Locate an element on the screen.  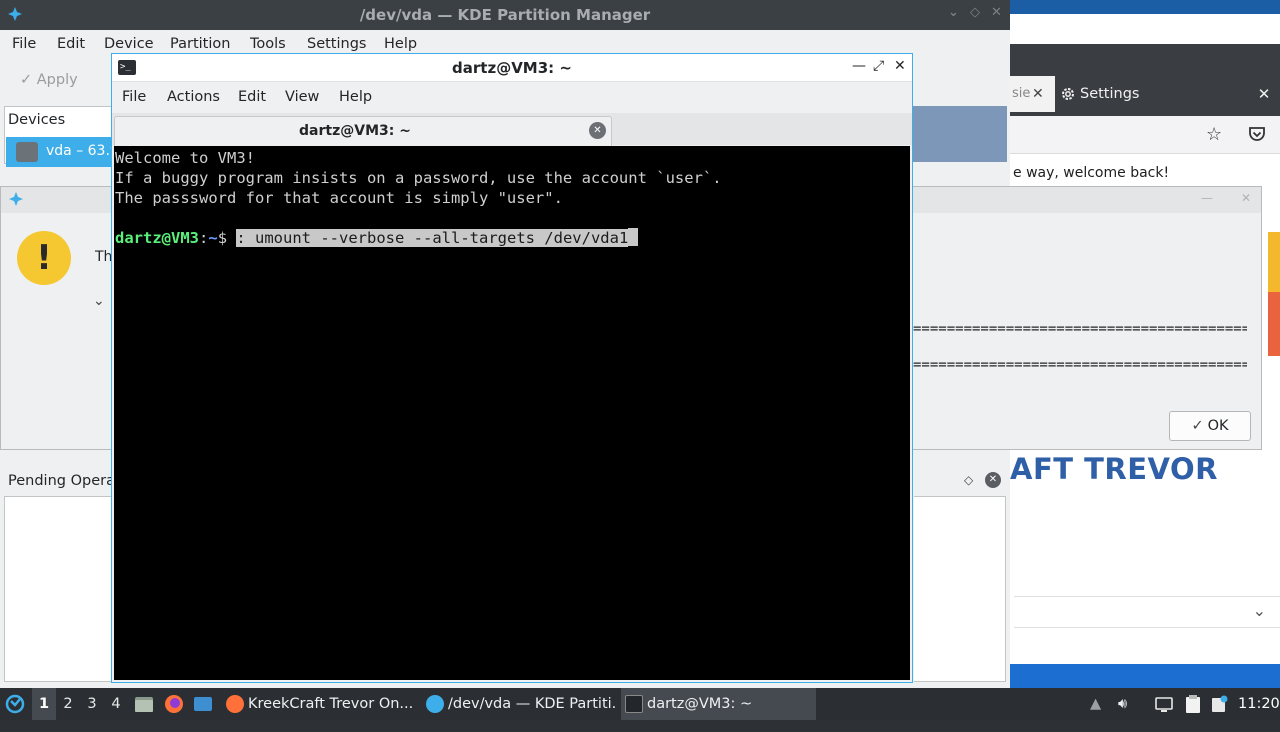
disk-icon is located at coordinates (27, 152).